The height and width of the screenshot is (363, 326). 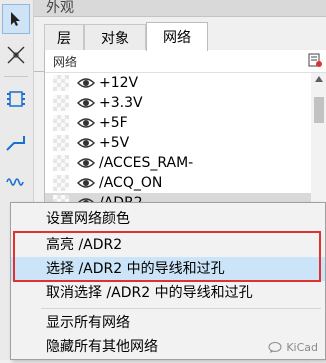 I want to click on tab-nets: 网络, so click(x=177, y=36).